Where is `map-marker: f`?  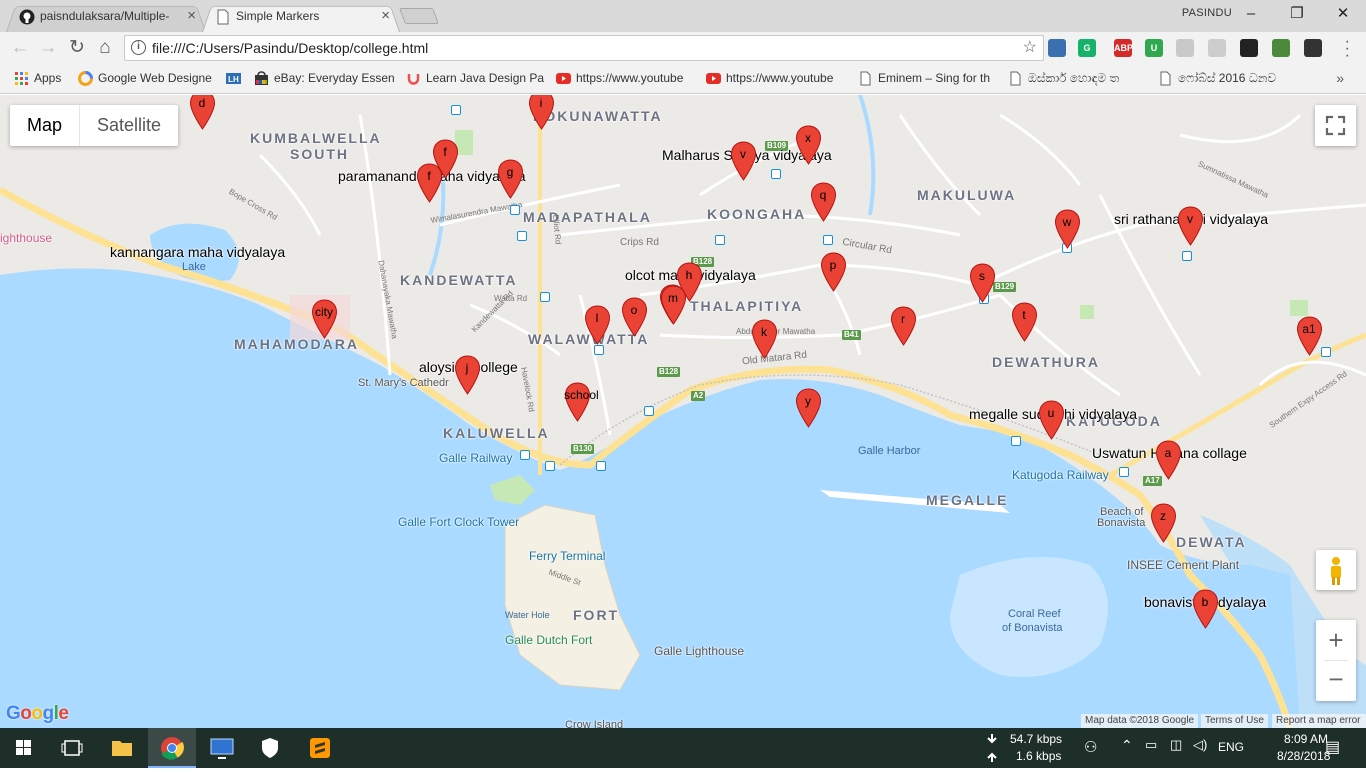 map-marker: f is located at coordinates (430, 183).